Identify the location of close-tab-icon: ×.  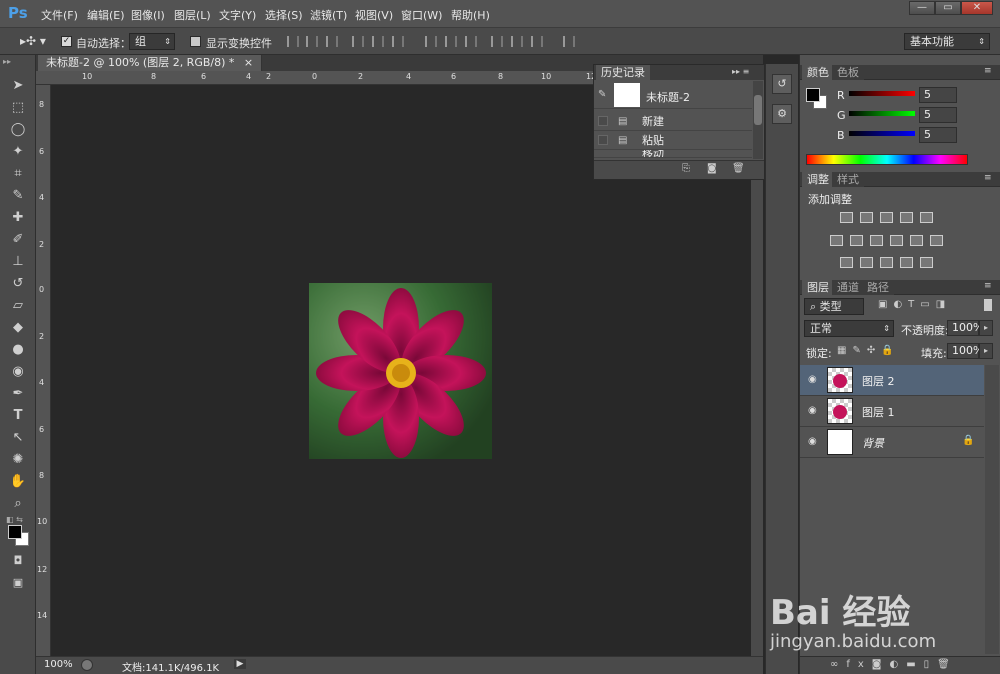
(248, 62).